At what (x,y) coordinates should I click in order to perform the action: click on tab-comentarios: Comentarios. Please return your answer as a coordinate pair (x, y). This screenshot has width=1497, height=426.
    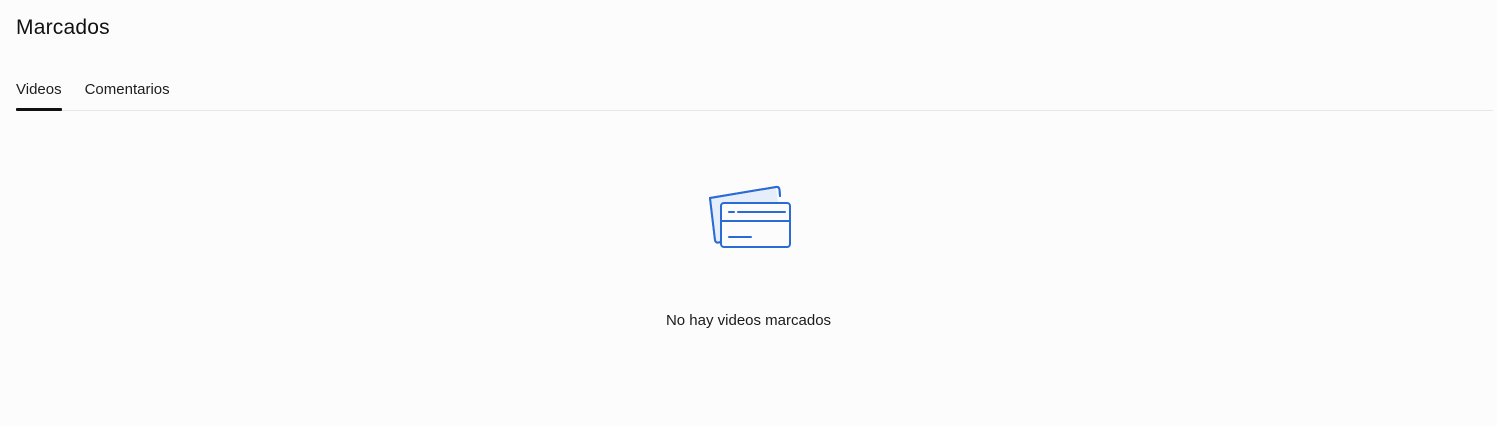
    Looking at the image, I should click on (127, 94).